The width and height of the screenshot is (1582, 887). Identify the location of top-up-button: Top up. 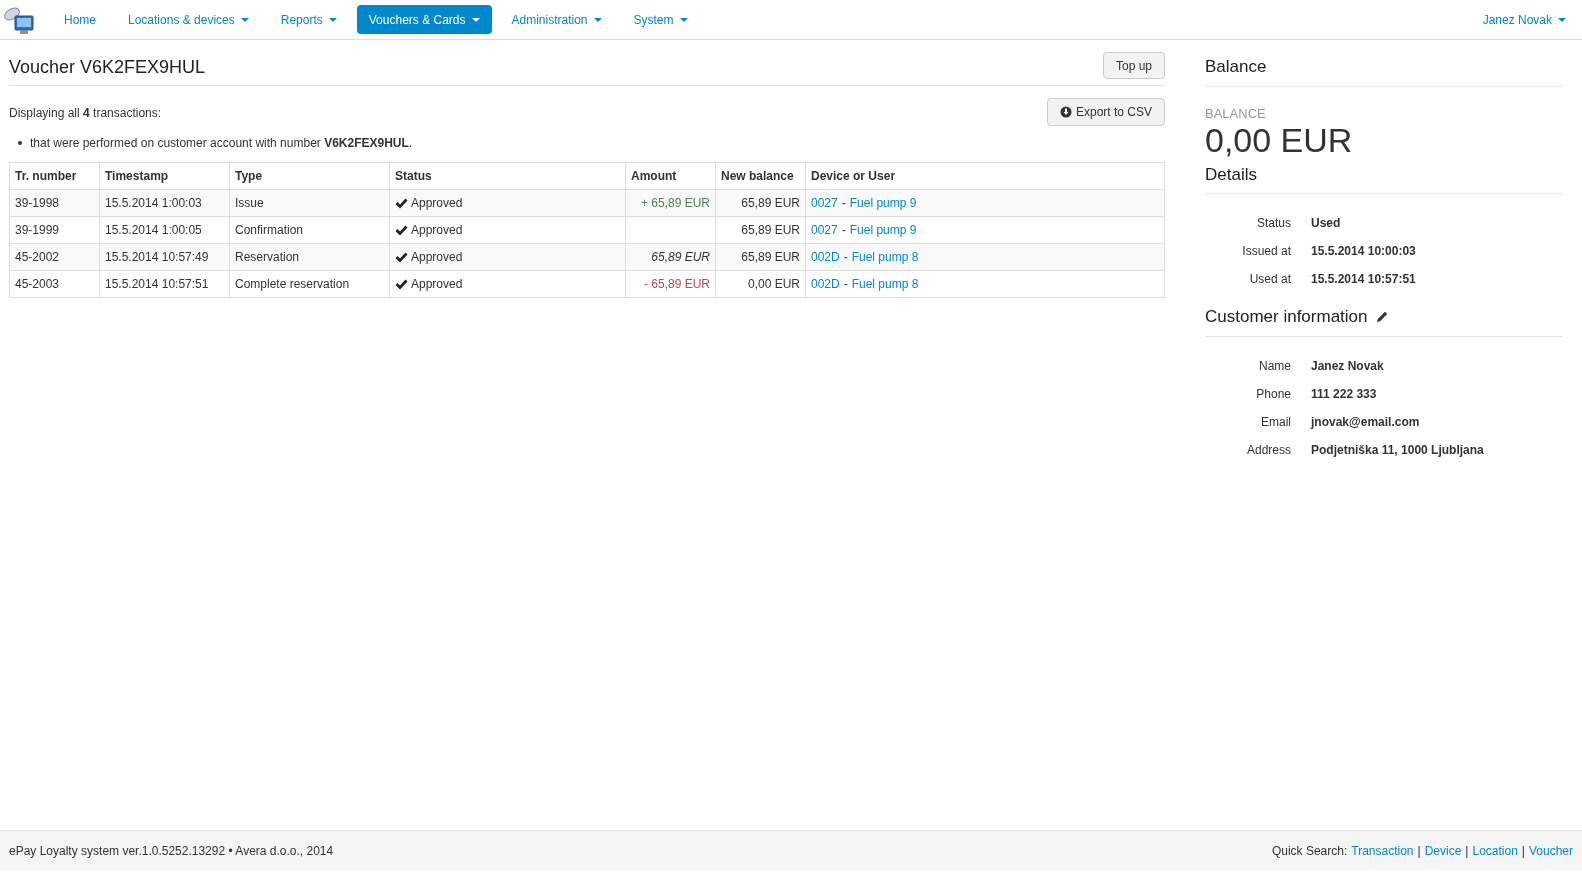
(1133, 65).